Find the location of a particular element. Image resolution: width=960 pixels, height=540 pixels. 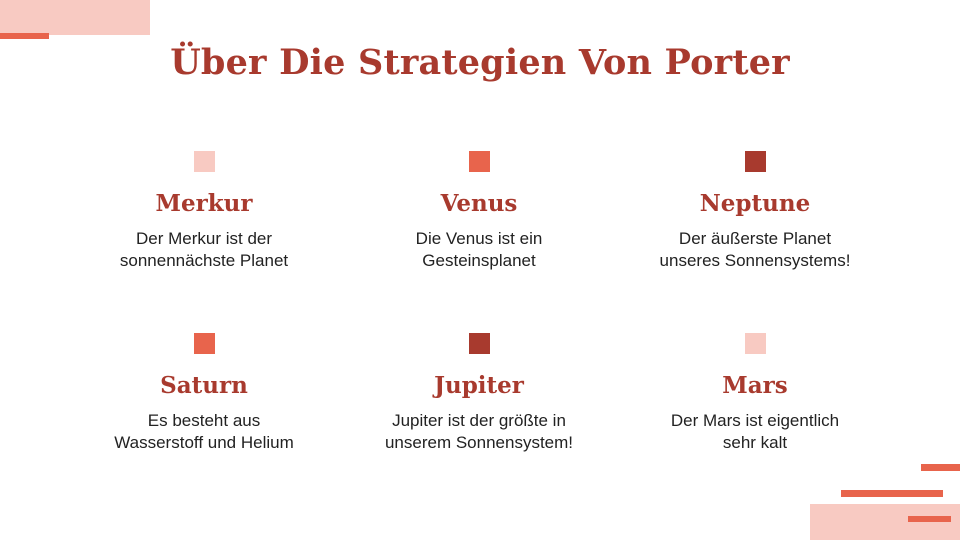

corner-decoration-top-left-block is located at coordinates (75, 17).